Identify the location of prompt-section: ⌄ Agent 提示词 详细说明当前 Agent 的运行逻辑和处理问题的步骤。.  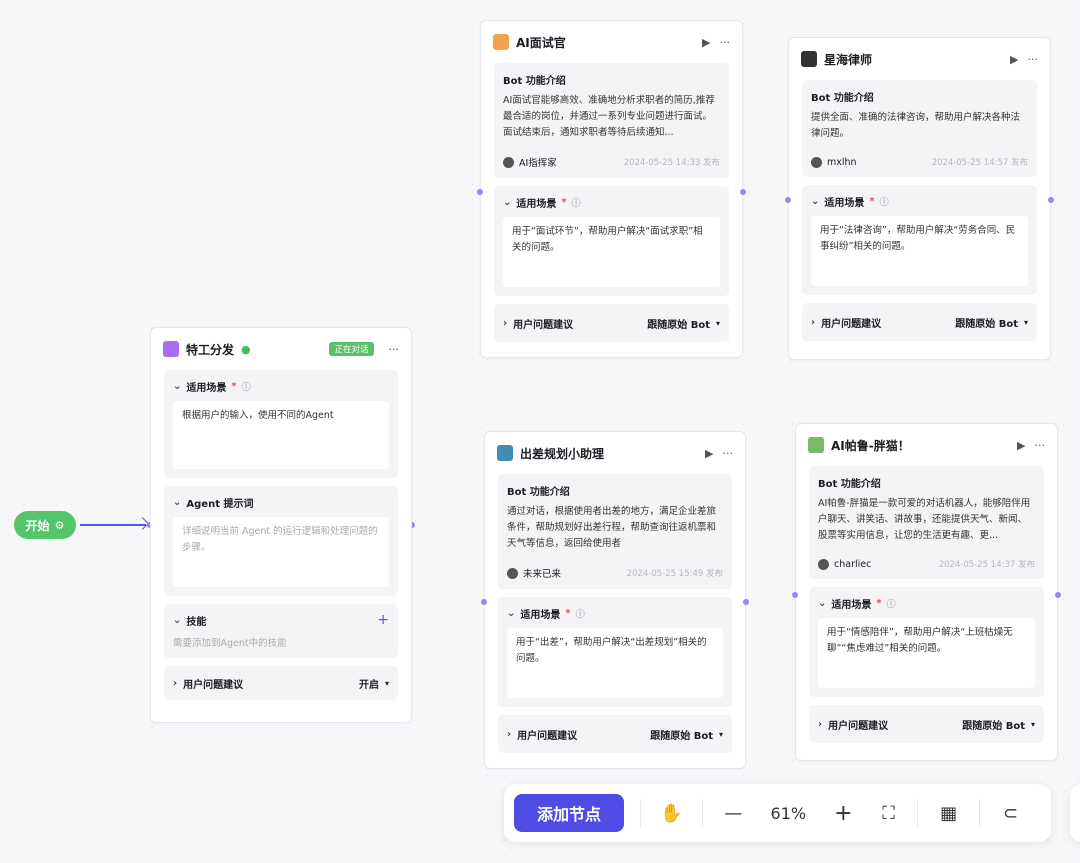
(281, 541).